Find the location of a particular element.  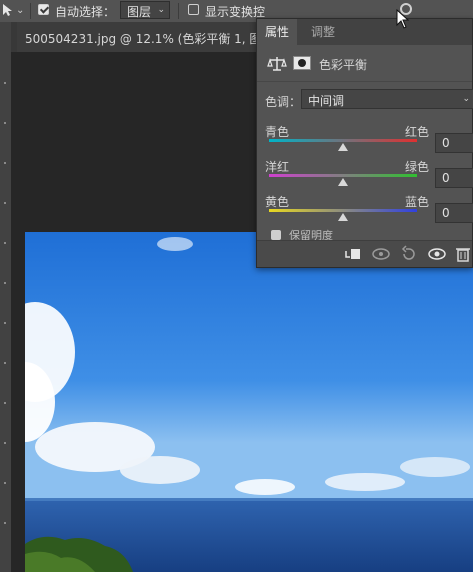

reset-icon is located at coordinates (409, 254).